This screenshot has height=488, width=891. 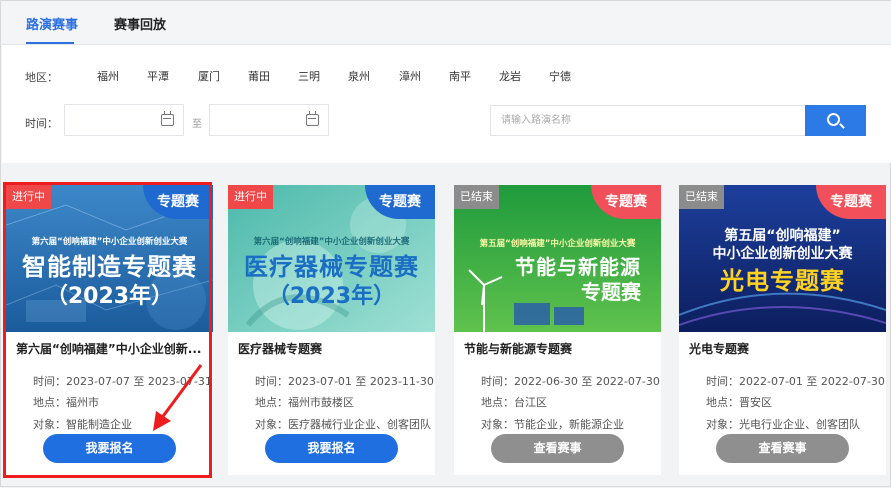 What do you see at coordinates (109, 267) in the screenshot?
I see `banner-title: 智能制造专题赛` at bounding box center [109, 267].